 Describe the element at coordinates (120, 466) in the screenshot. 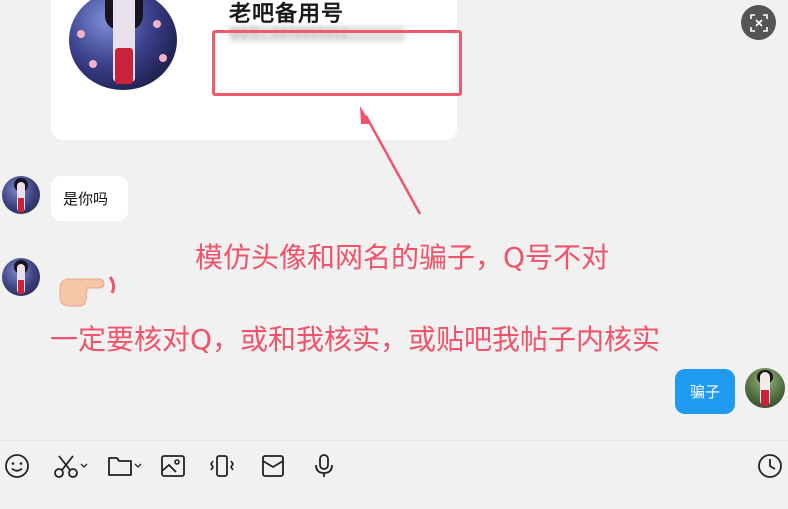

I see `folder-icon` at that location.